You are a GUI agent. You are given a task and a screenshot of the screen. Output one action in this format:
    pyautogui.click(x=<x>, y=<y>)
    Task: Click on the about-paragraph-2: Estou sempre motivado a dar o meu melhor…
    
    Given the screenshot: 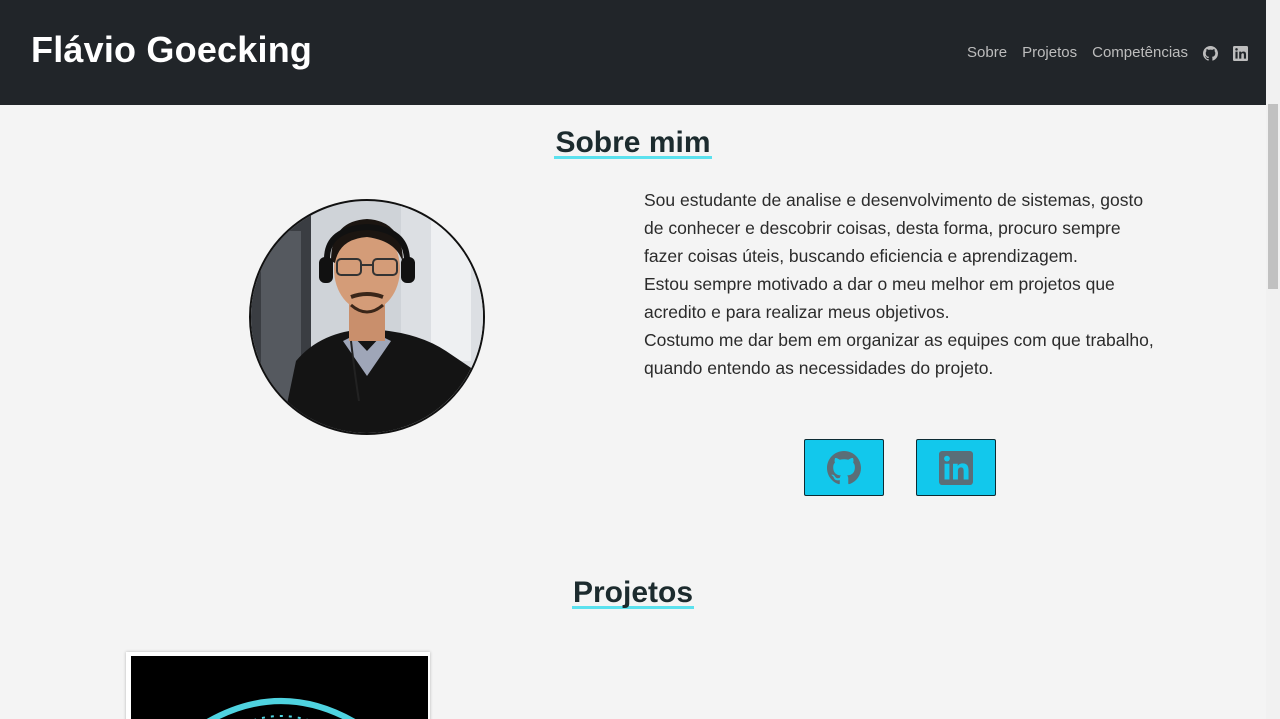 What is the action you would take?
    pyautogui.click(x=879, y=298)
    